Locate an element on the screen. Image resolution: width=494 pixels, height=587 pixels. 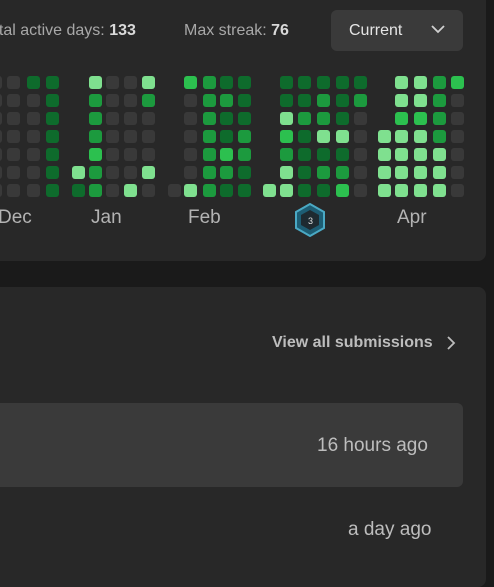
view-all-submissions-link: View all submissions is located at coordinates (364, 343).